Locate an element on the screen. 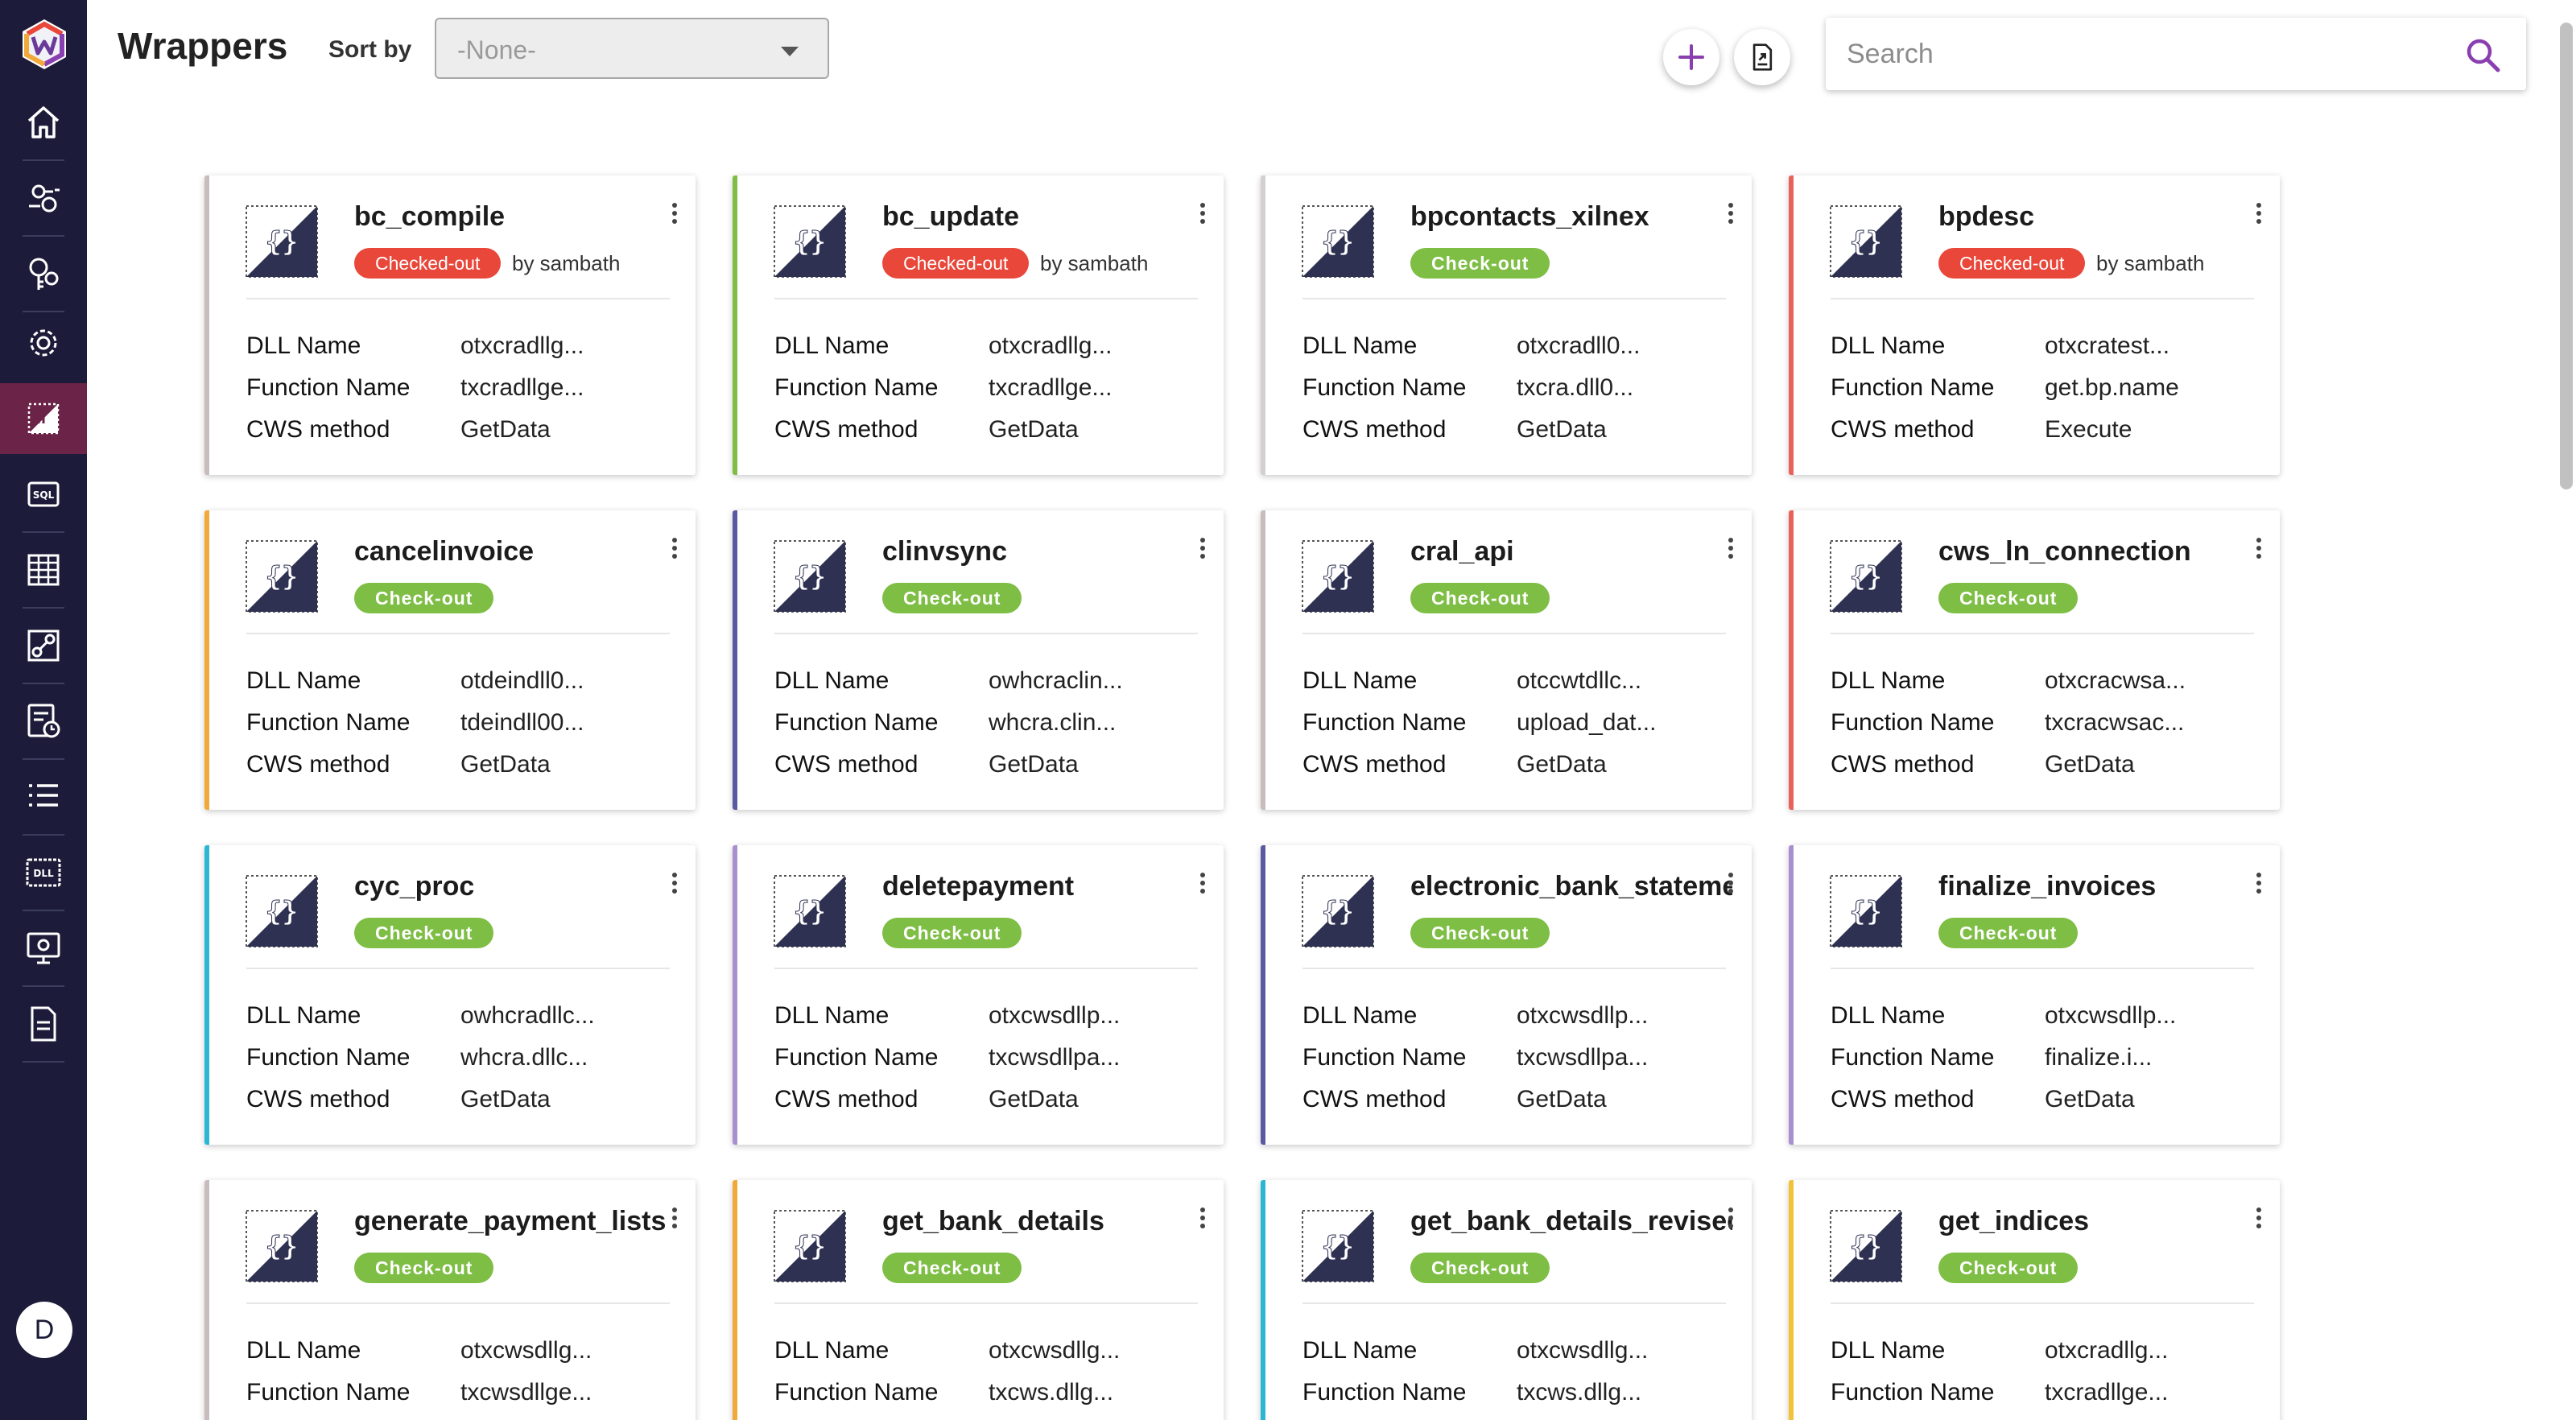 The image size is (2576, 1420). wrapper-name: bc_compile is located at coordinates (515, 217).